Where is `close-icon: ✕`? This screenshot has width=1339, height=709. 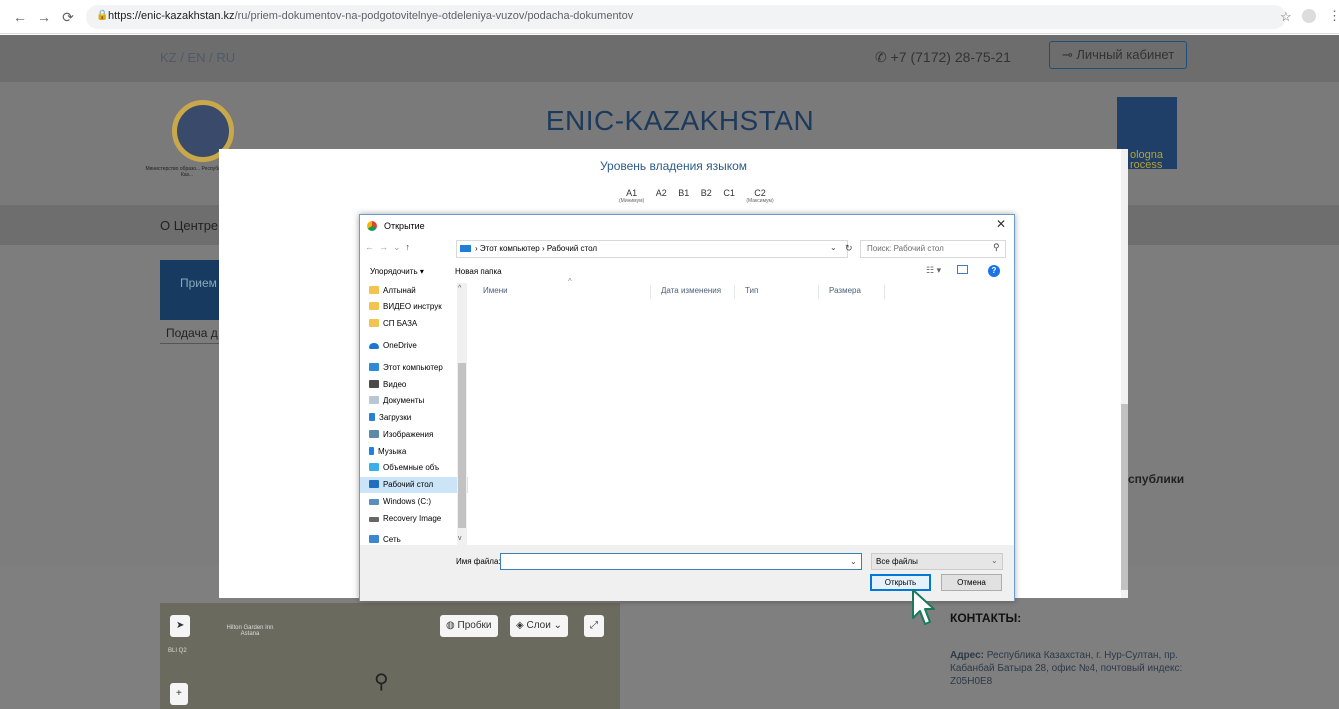
close-icon: ✕ is located at coordinates (1001, 224).